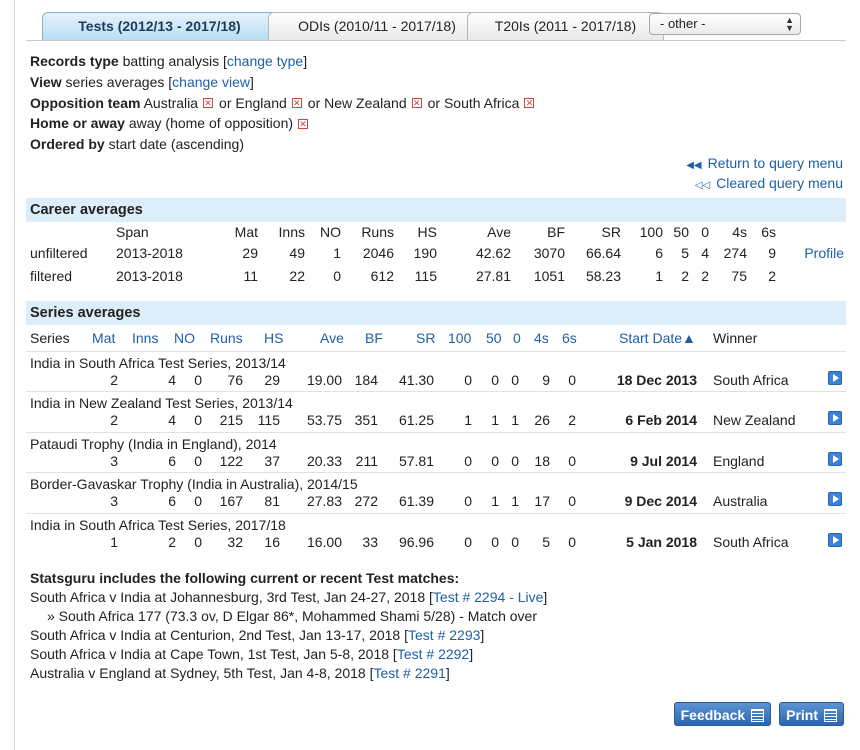 The height and width of the screenshot is (750, 860). What do you see at coordinates (775, 163) in the screenshot?
I see `return-query-link: Return to query menu` at bounding box center [775, 163].